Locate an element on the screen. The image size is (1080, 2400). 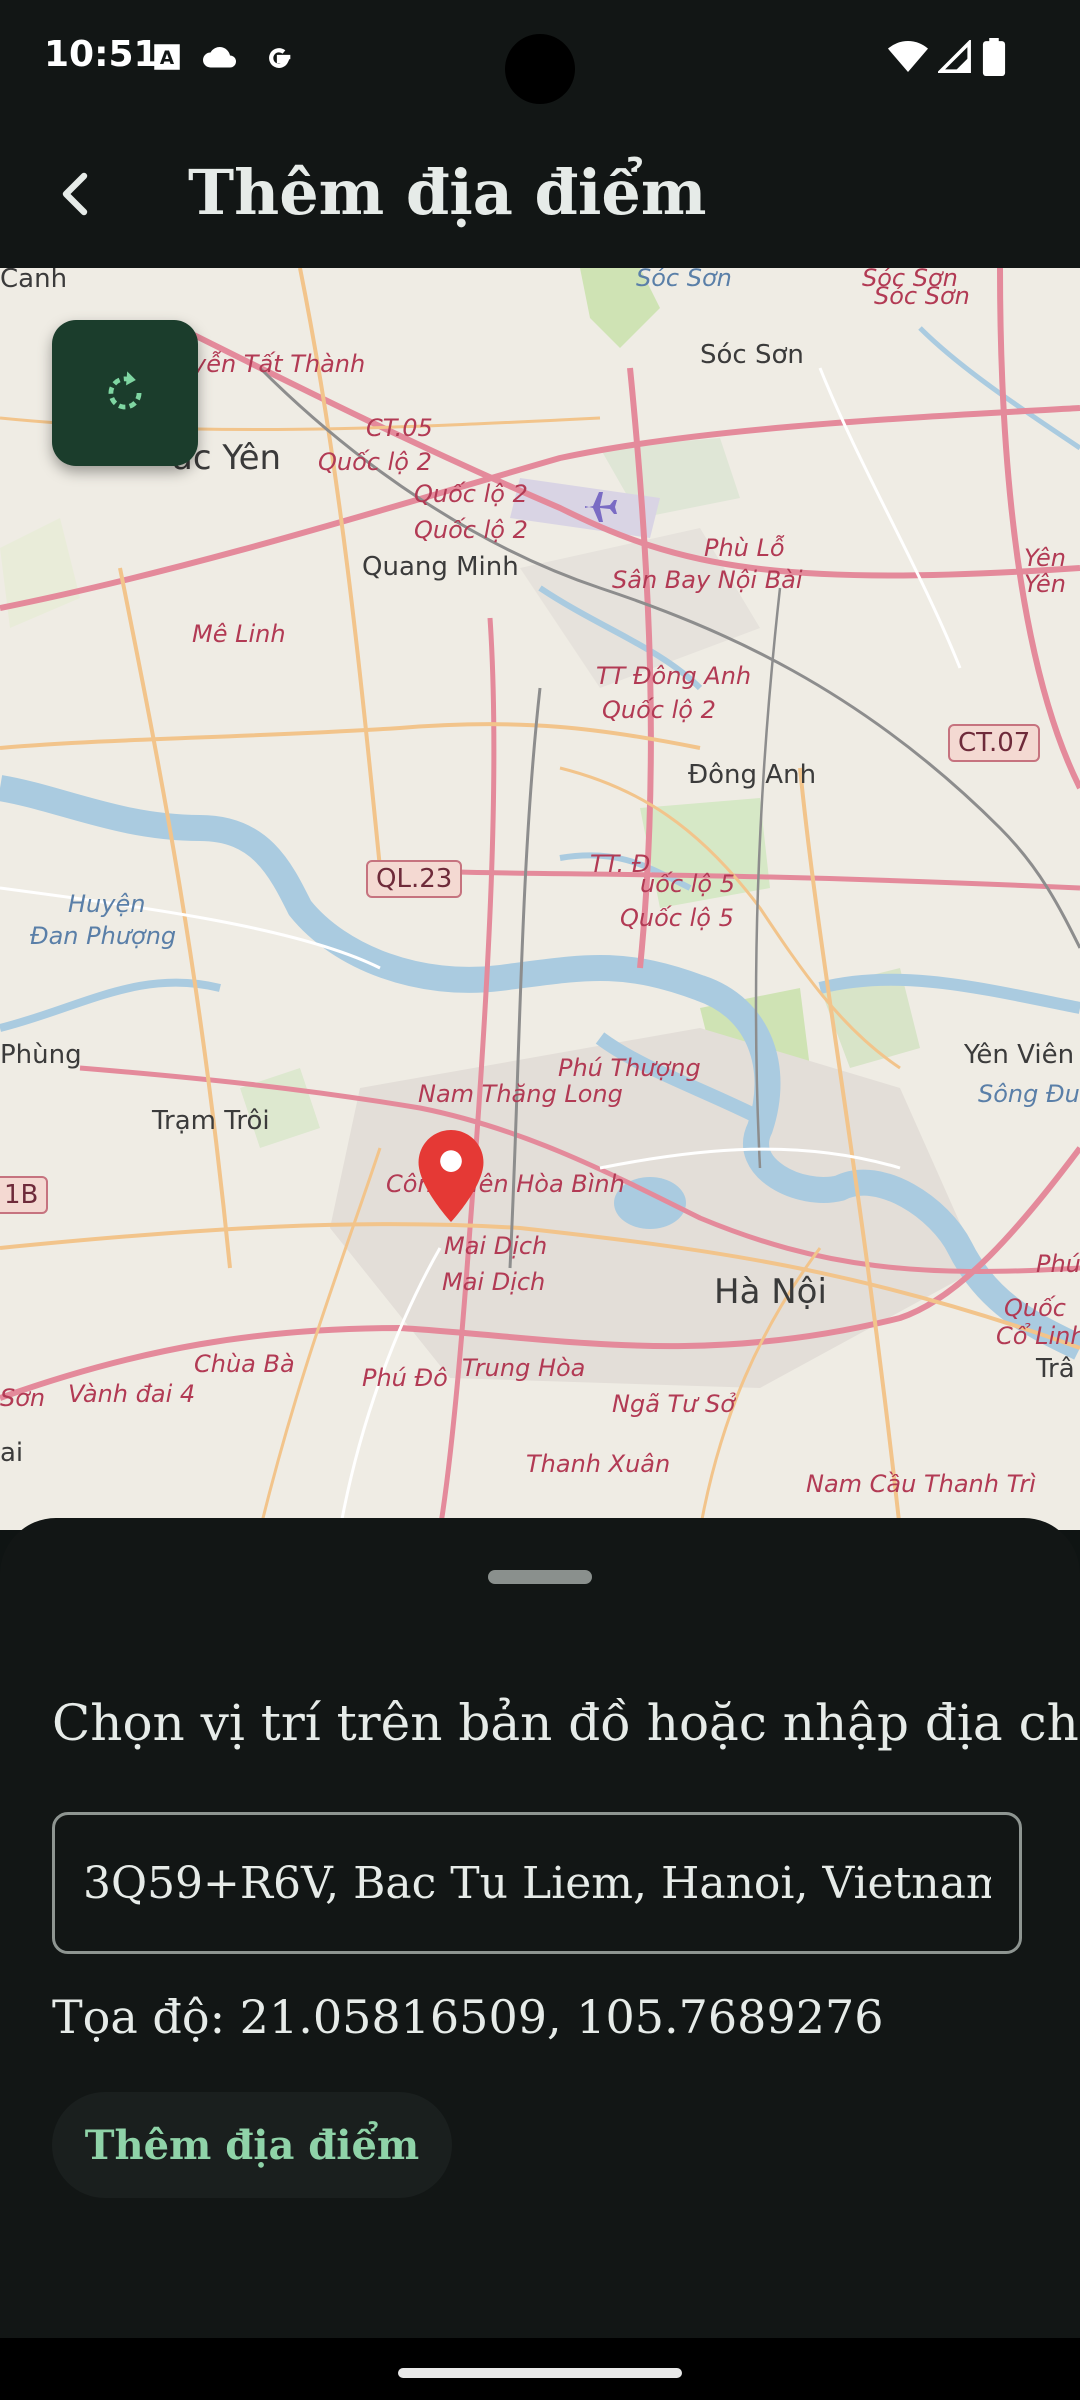
map-label: Sông Đuống is located at coordinates (1029, 1094).